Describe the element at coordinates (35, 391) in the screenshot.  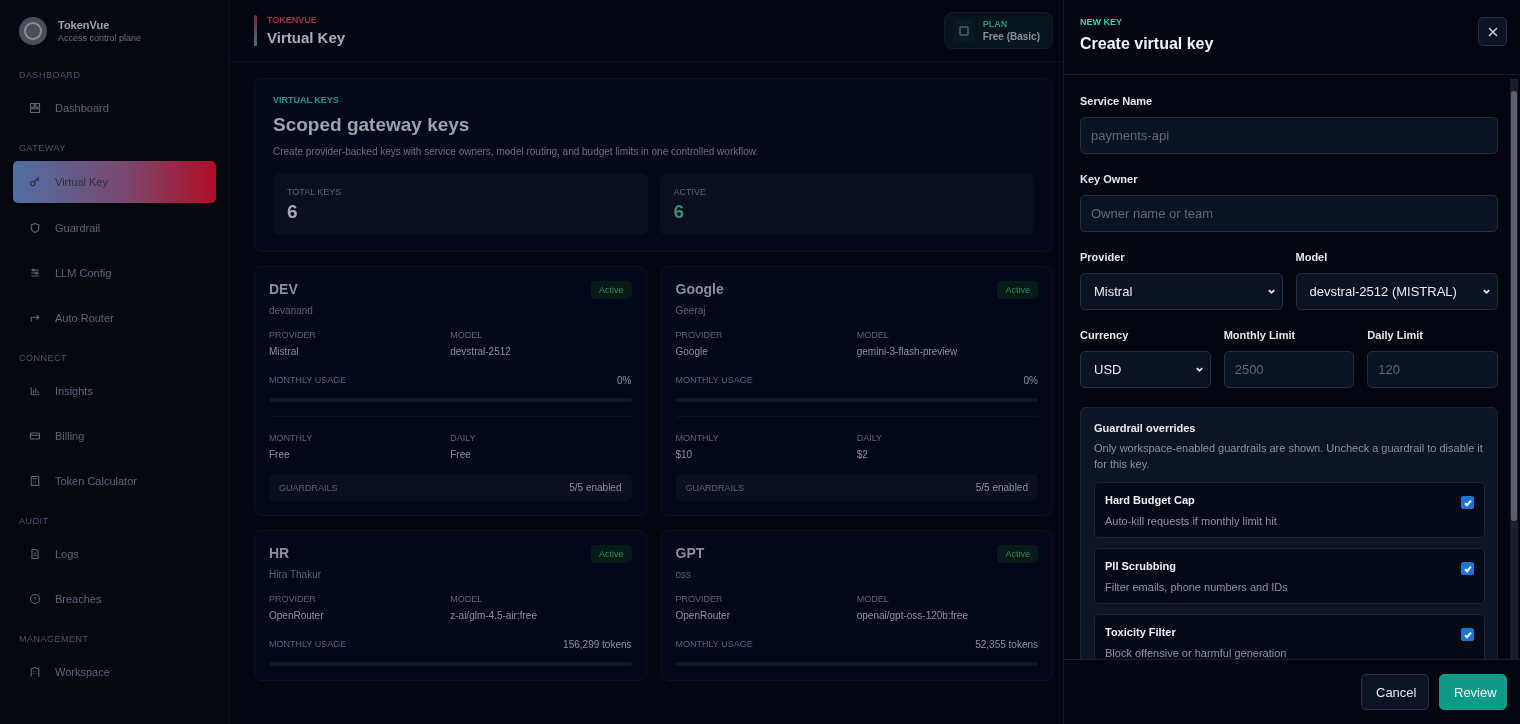
I see `chart-icon` at that location.